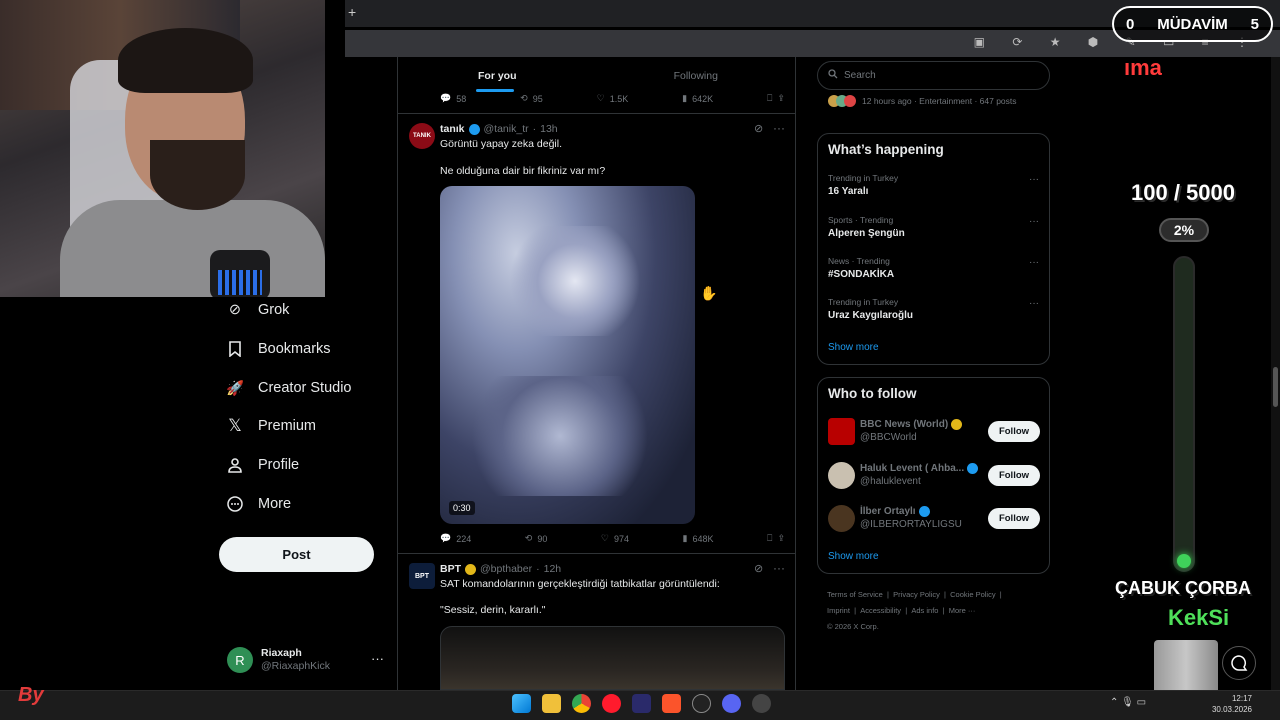 The width and height of the screenshot is (1280, 720). What do you see at coordinates (536, 538) in the screenshot?
I see `repost-button: ⟲ 90` at bounding box center [536, 538].